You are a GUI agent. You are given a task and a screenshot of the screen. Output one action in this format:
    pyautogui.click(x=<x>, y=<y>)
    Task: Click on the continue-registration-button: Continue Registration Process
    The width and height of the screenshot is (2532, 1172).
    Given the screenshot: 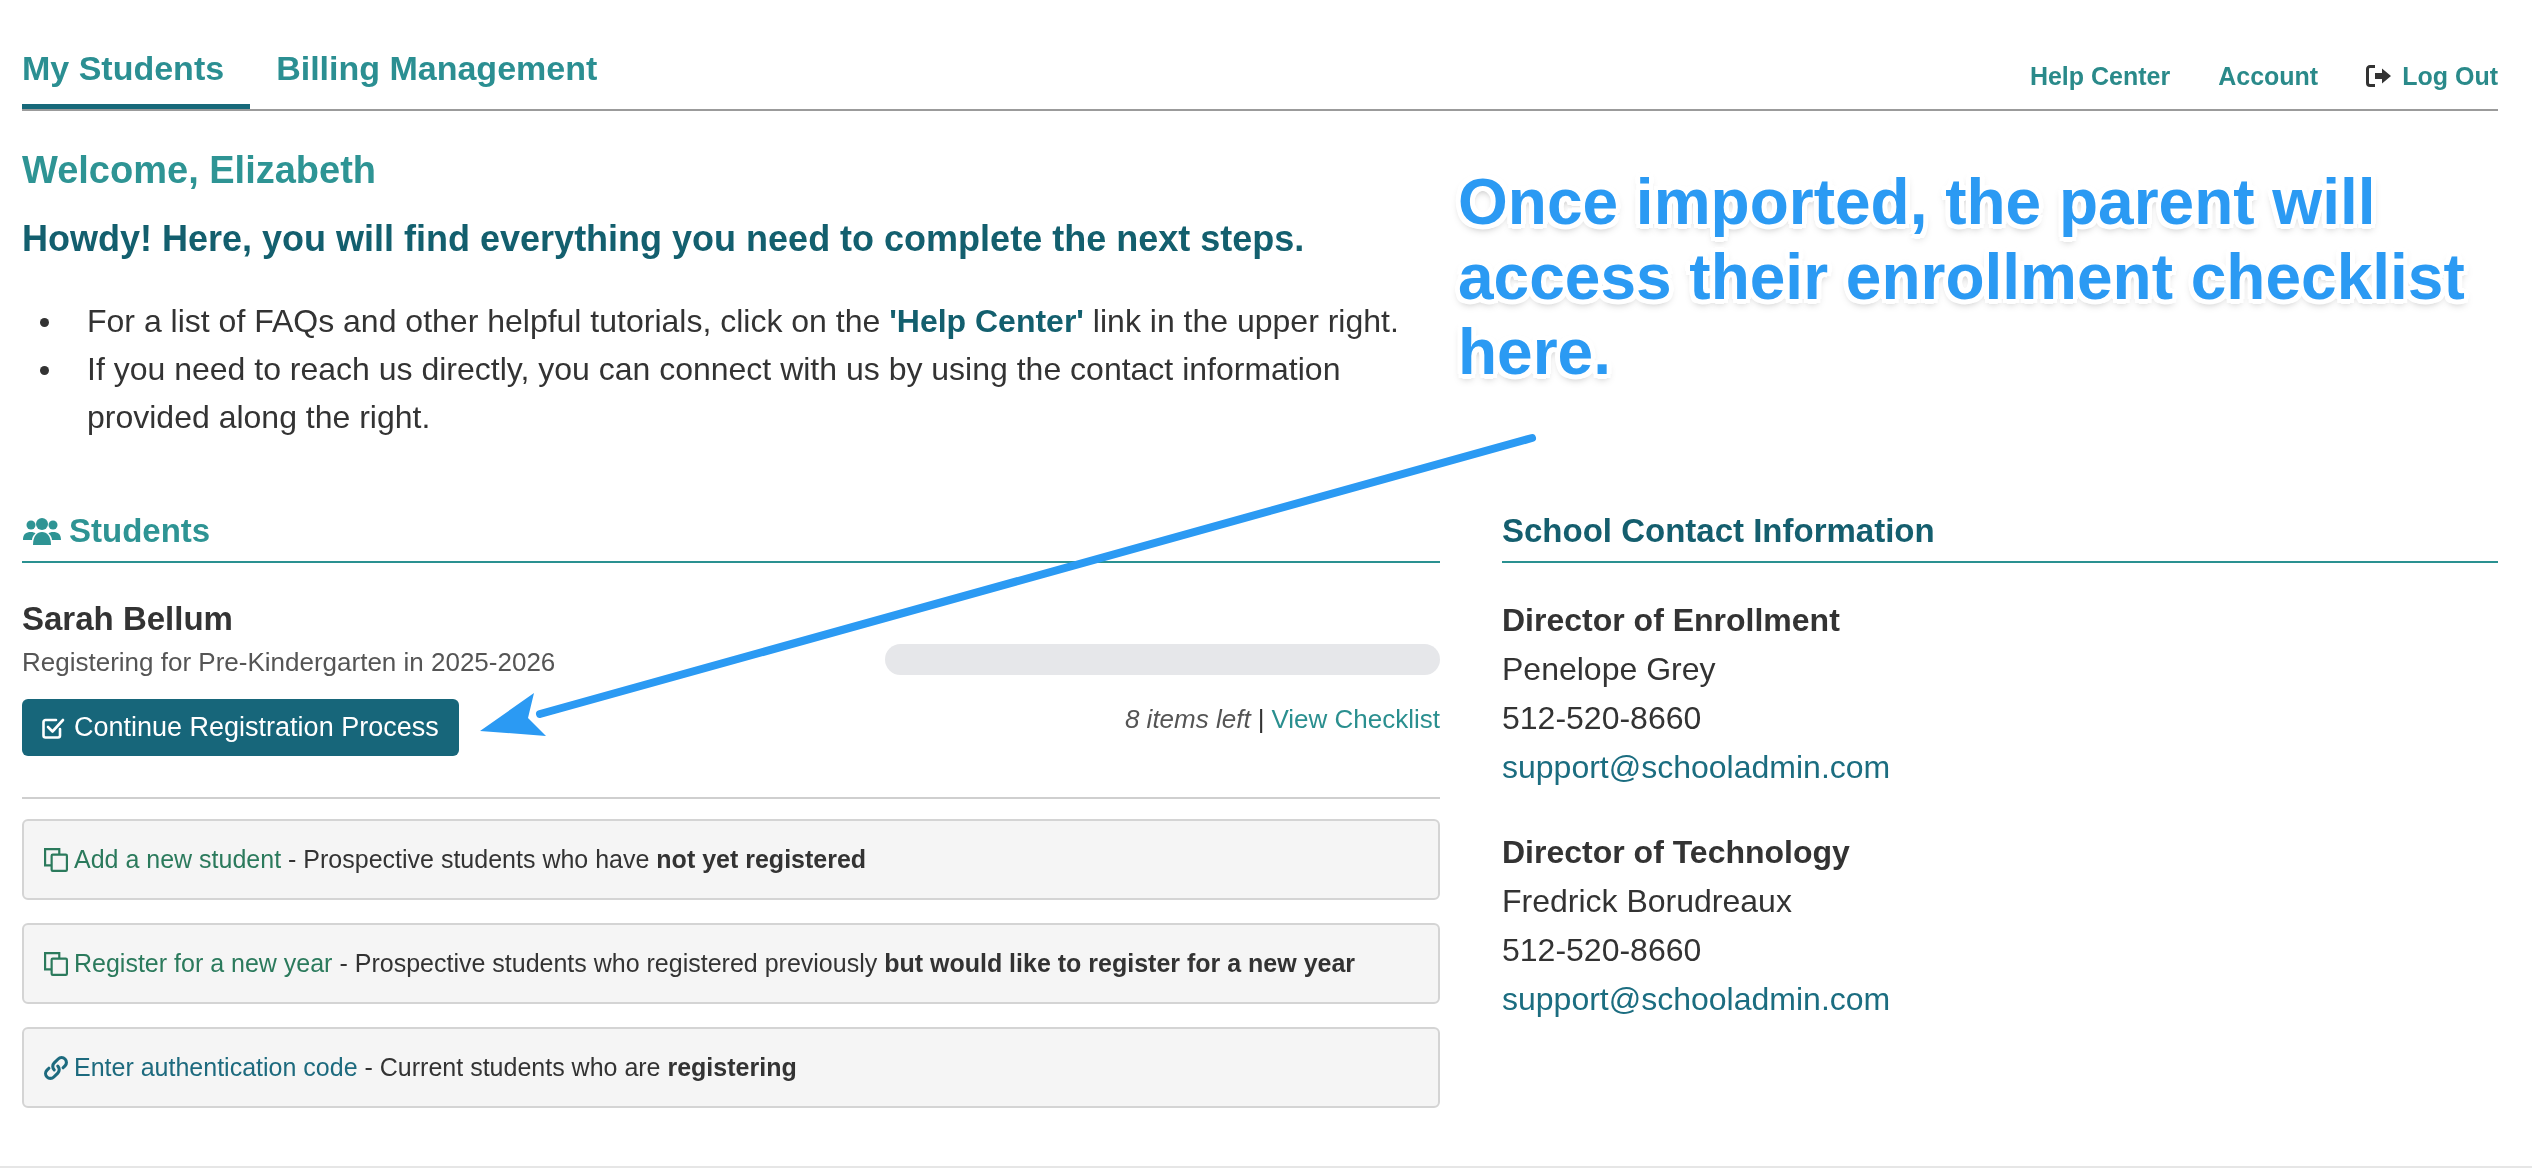 What is the action you would take?
    pyautogui.click(x=240, y=727)
    